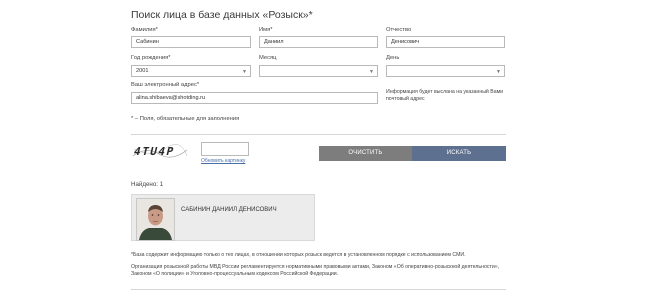 Image resolution: width=656 pixels, height=292 pixels. I want to click on captcha-image: 4TU4P, so click(160, 152).